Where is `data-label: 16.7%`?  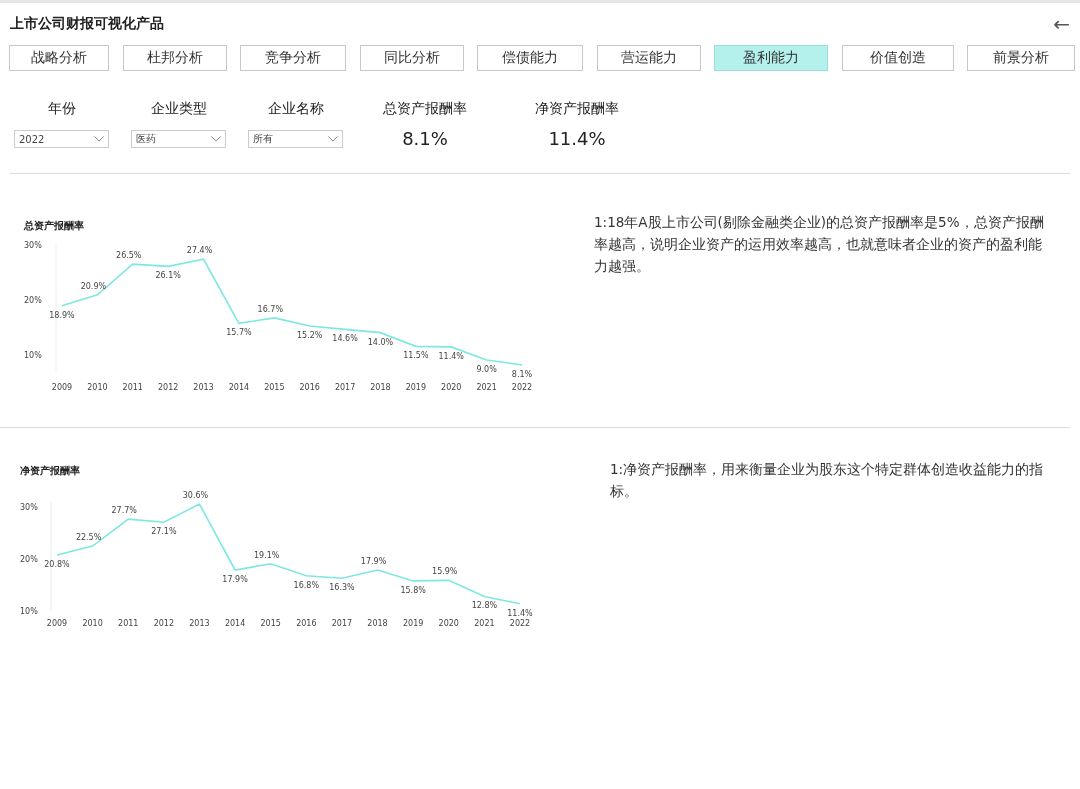 data-label: 16.7% is located at coordinates (270, 309).